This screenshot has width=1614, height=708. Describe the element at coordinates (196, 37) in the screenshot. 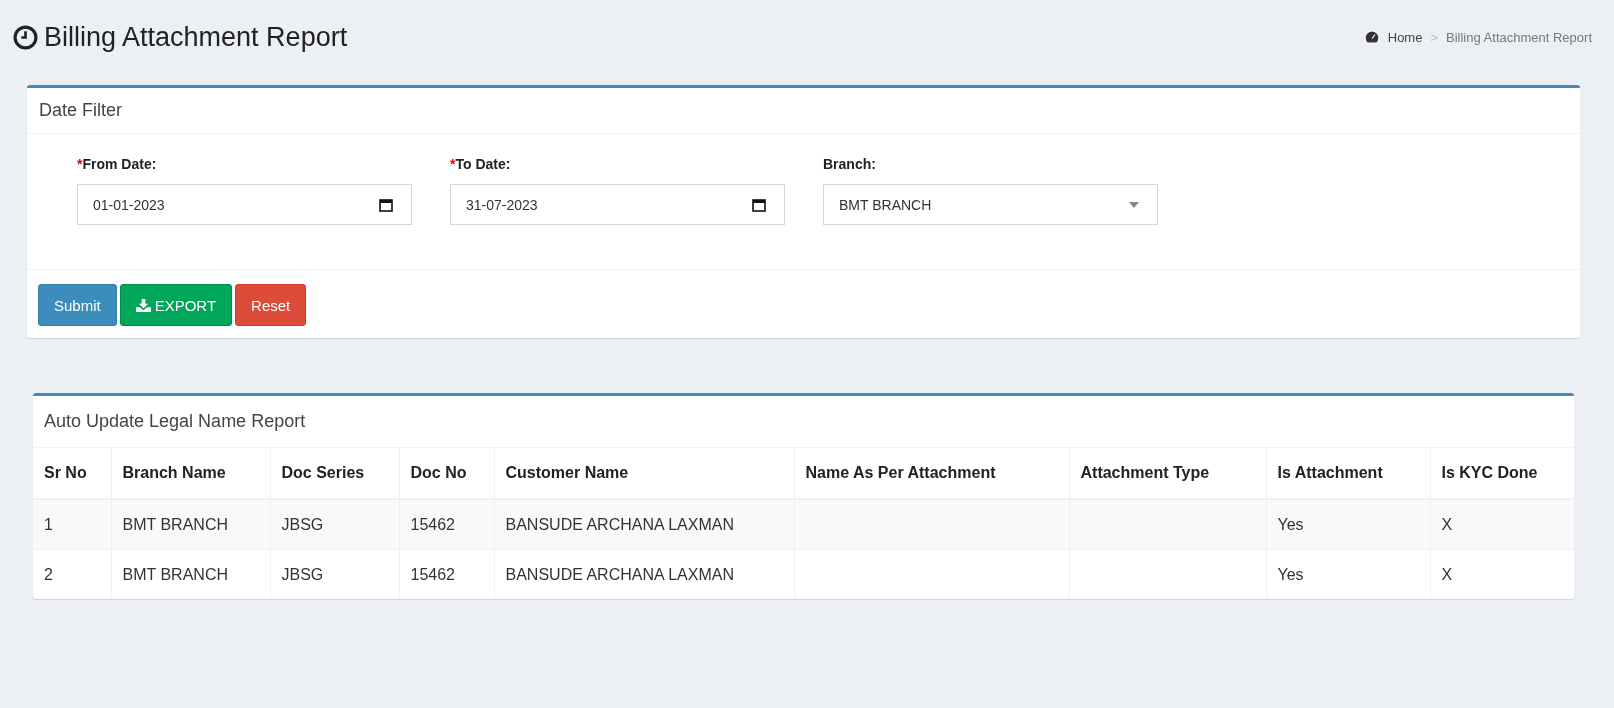

I see `page-title: Billing Attachment Report` at that location.